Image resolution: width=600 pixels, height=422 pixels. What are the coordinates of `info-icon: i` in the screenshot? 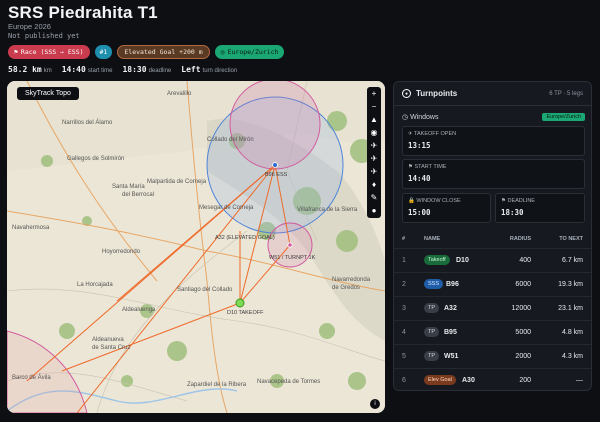 It's located at (375, 404).